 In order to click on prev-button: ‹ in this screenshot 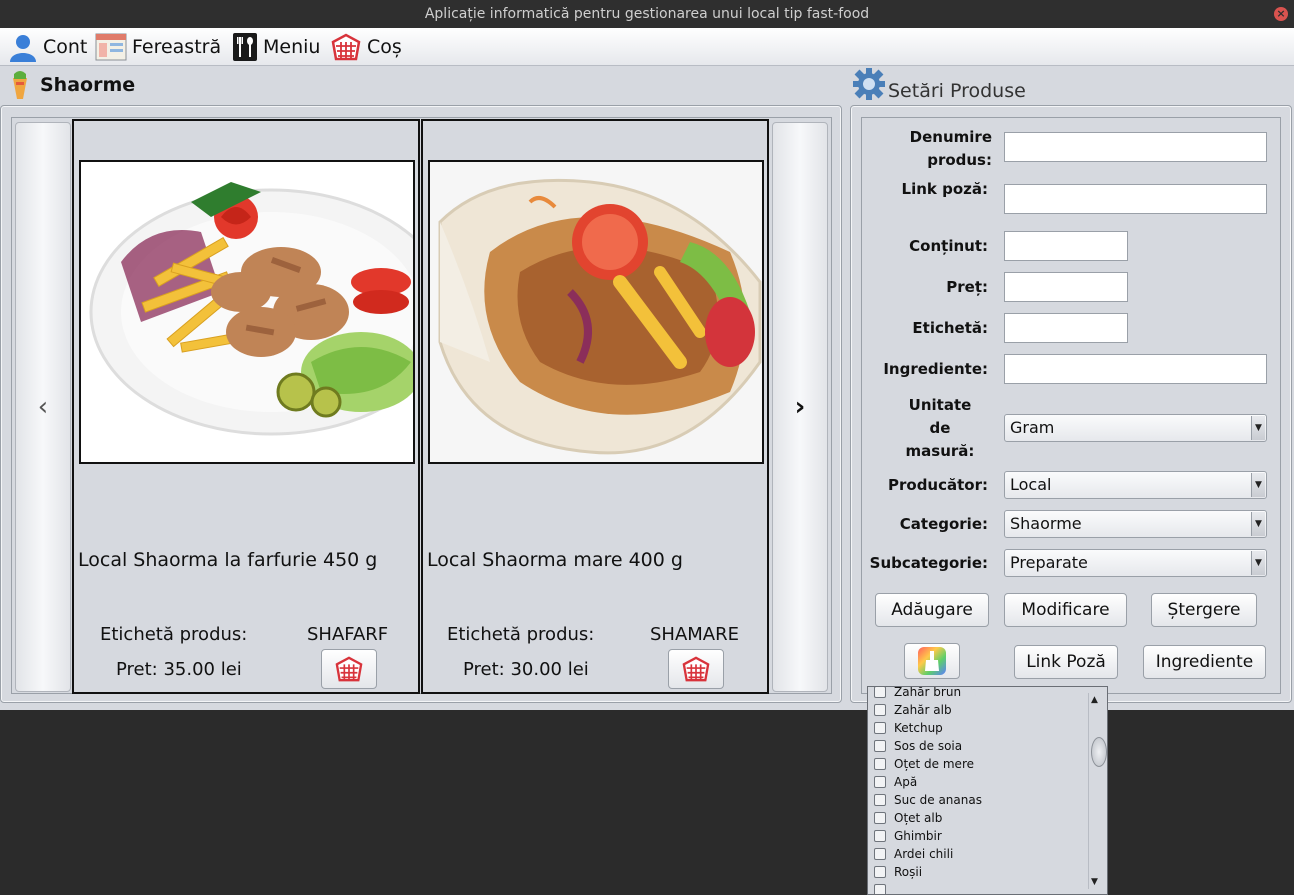, I will do `click(43, 407)`.